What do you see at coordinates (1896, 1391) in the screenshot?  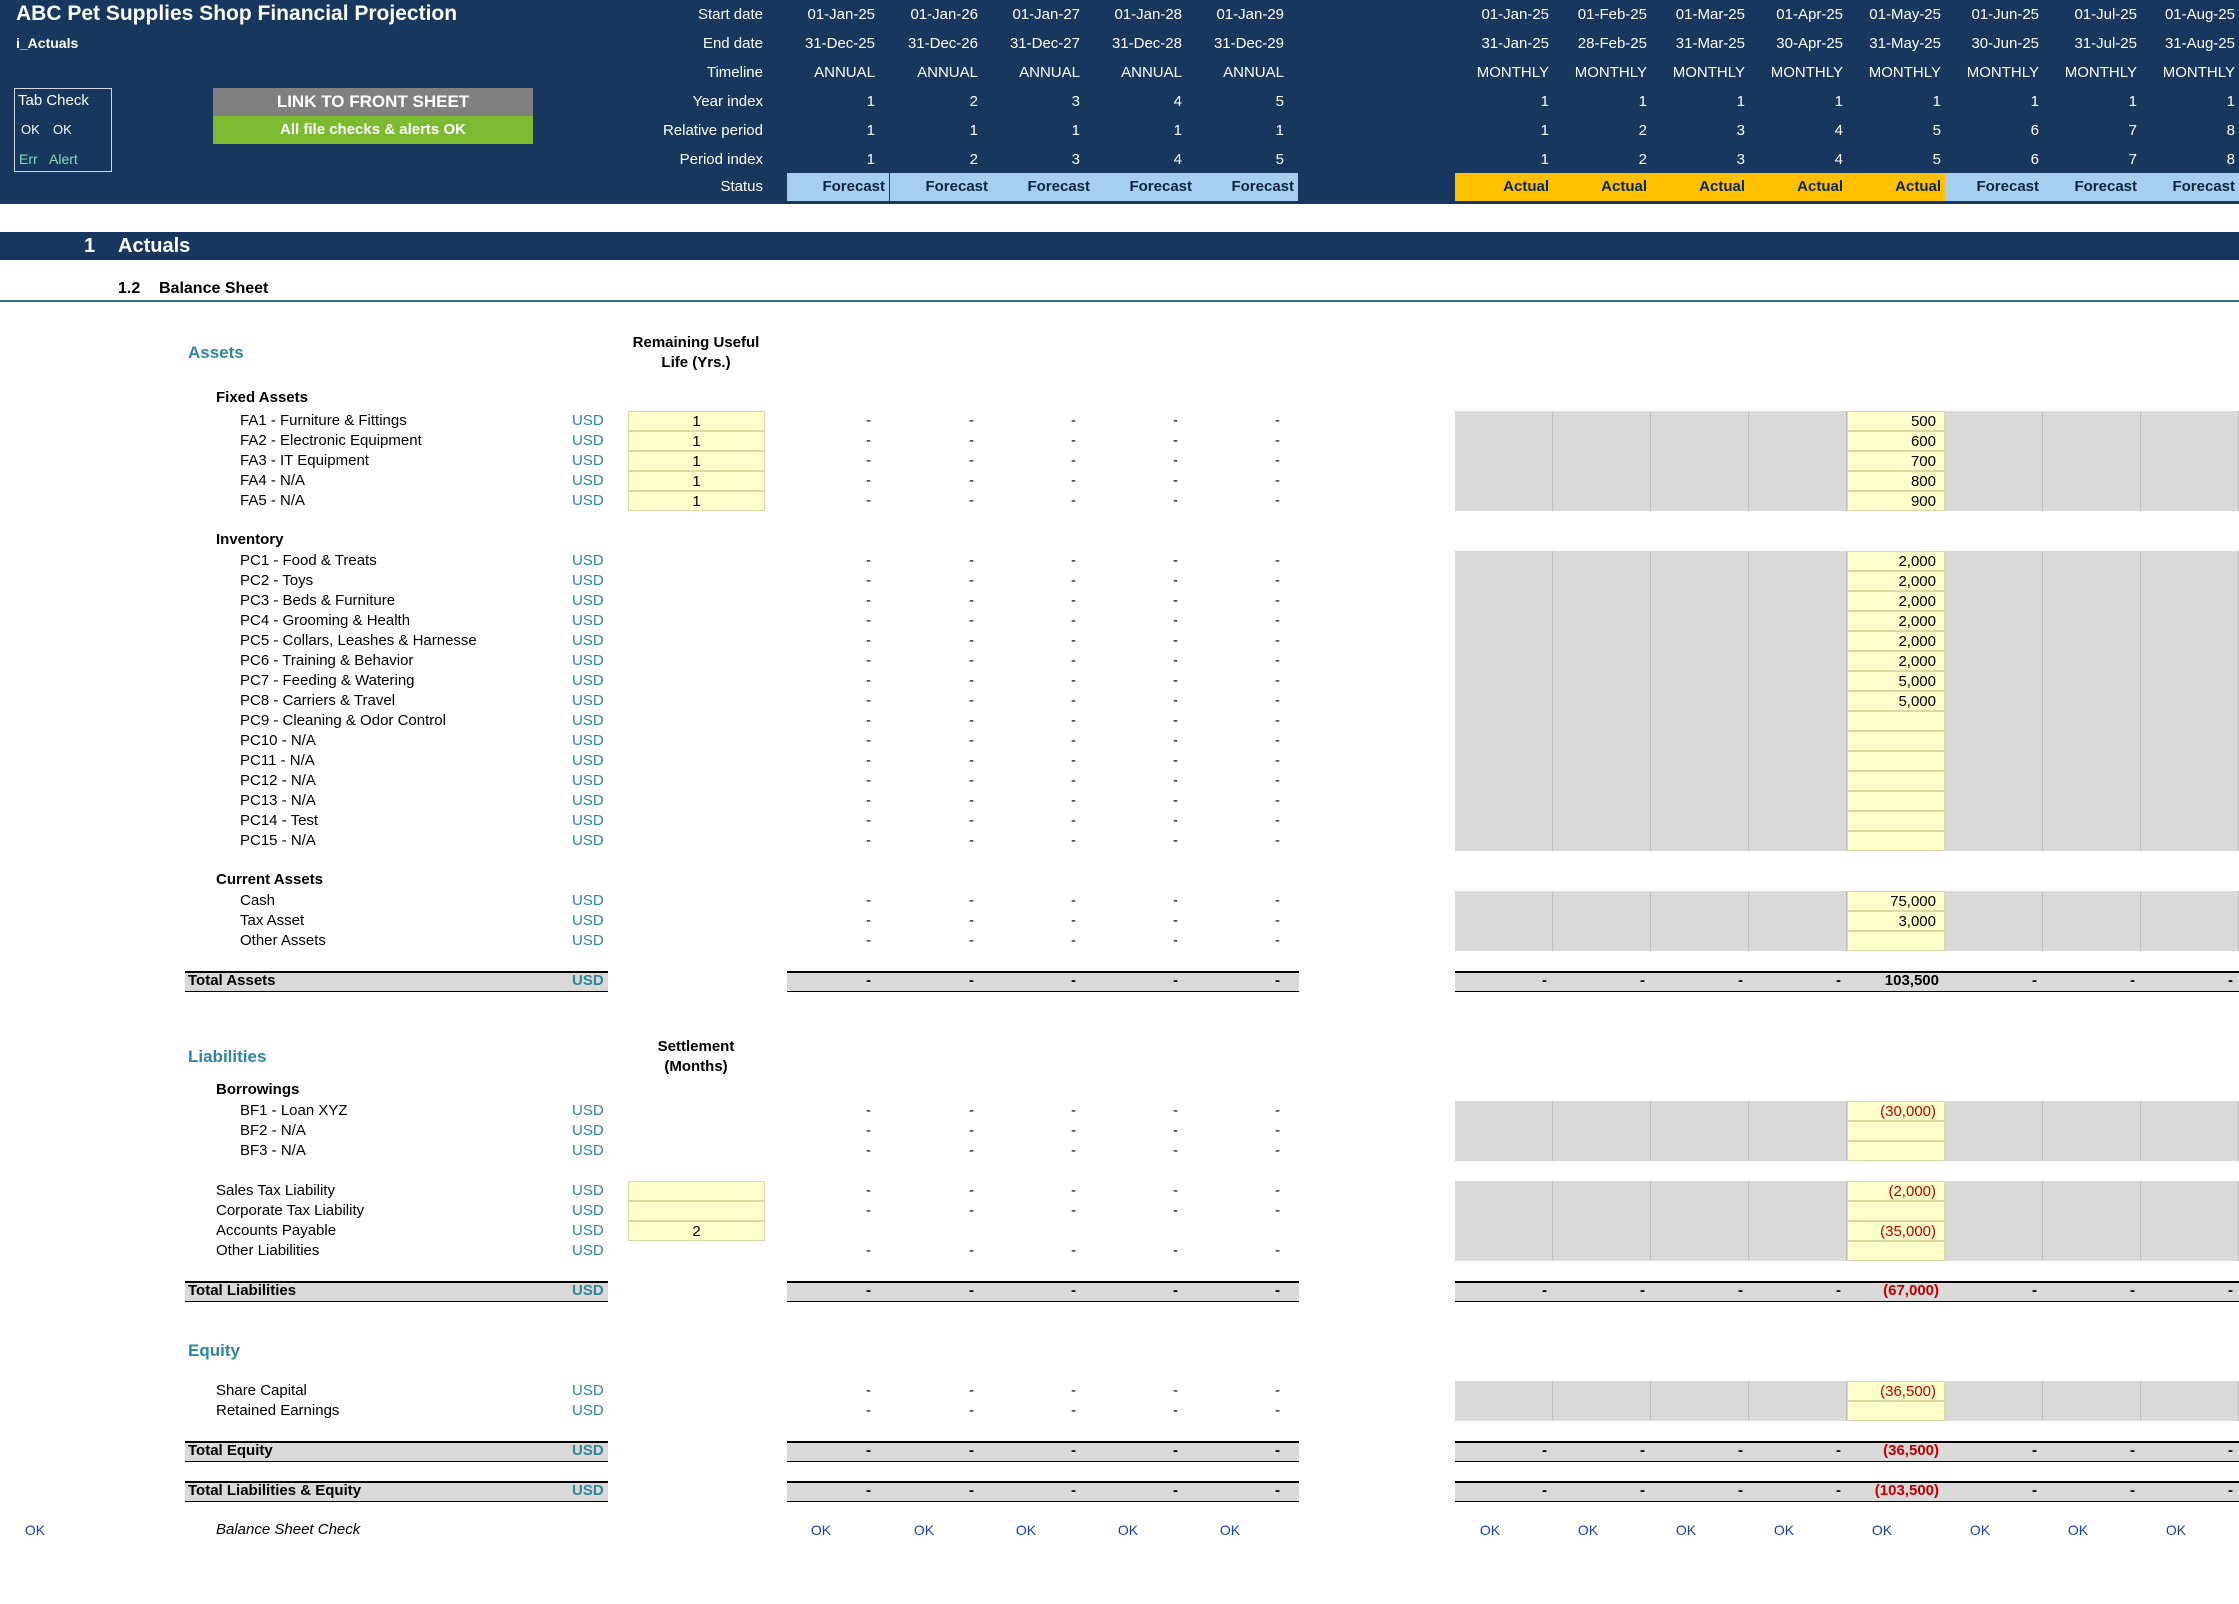 I see `may-actual-input: (36,500)` at bounding box center [1896, 1391].